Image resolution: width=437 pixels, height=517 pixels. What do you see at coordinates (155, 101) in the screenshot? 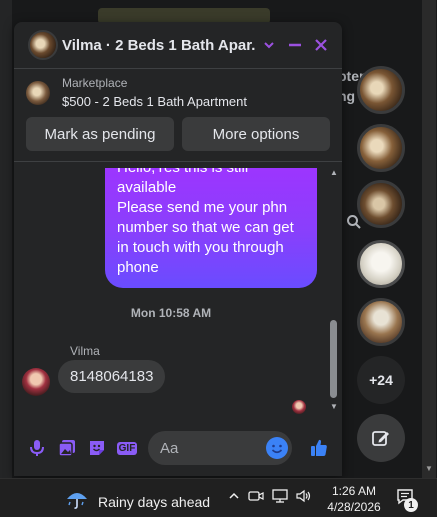
I see `listing-title: $500 - 2 Beds 1 Bath Apartment` at bounding box center [155, 101].